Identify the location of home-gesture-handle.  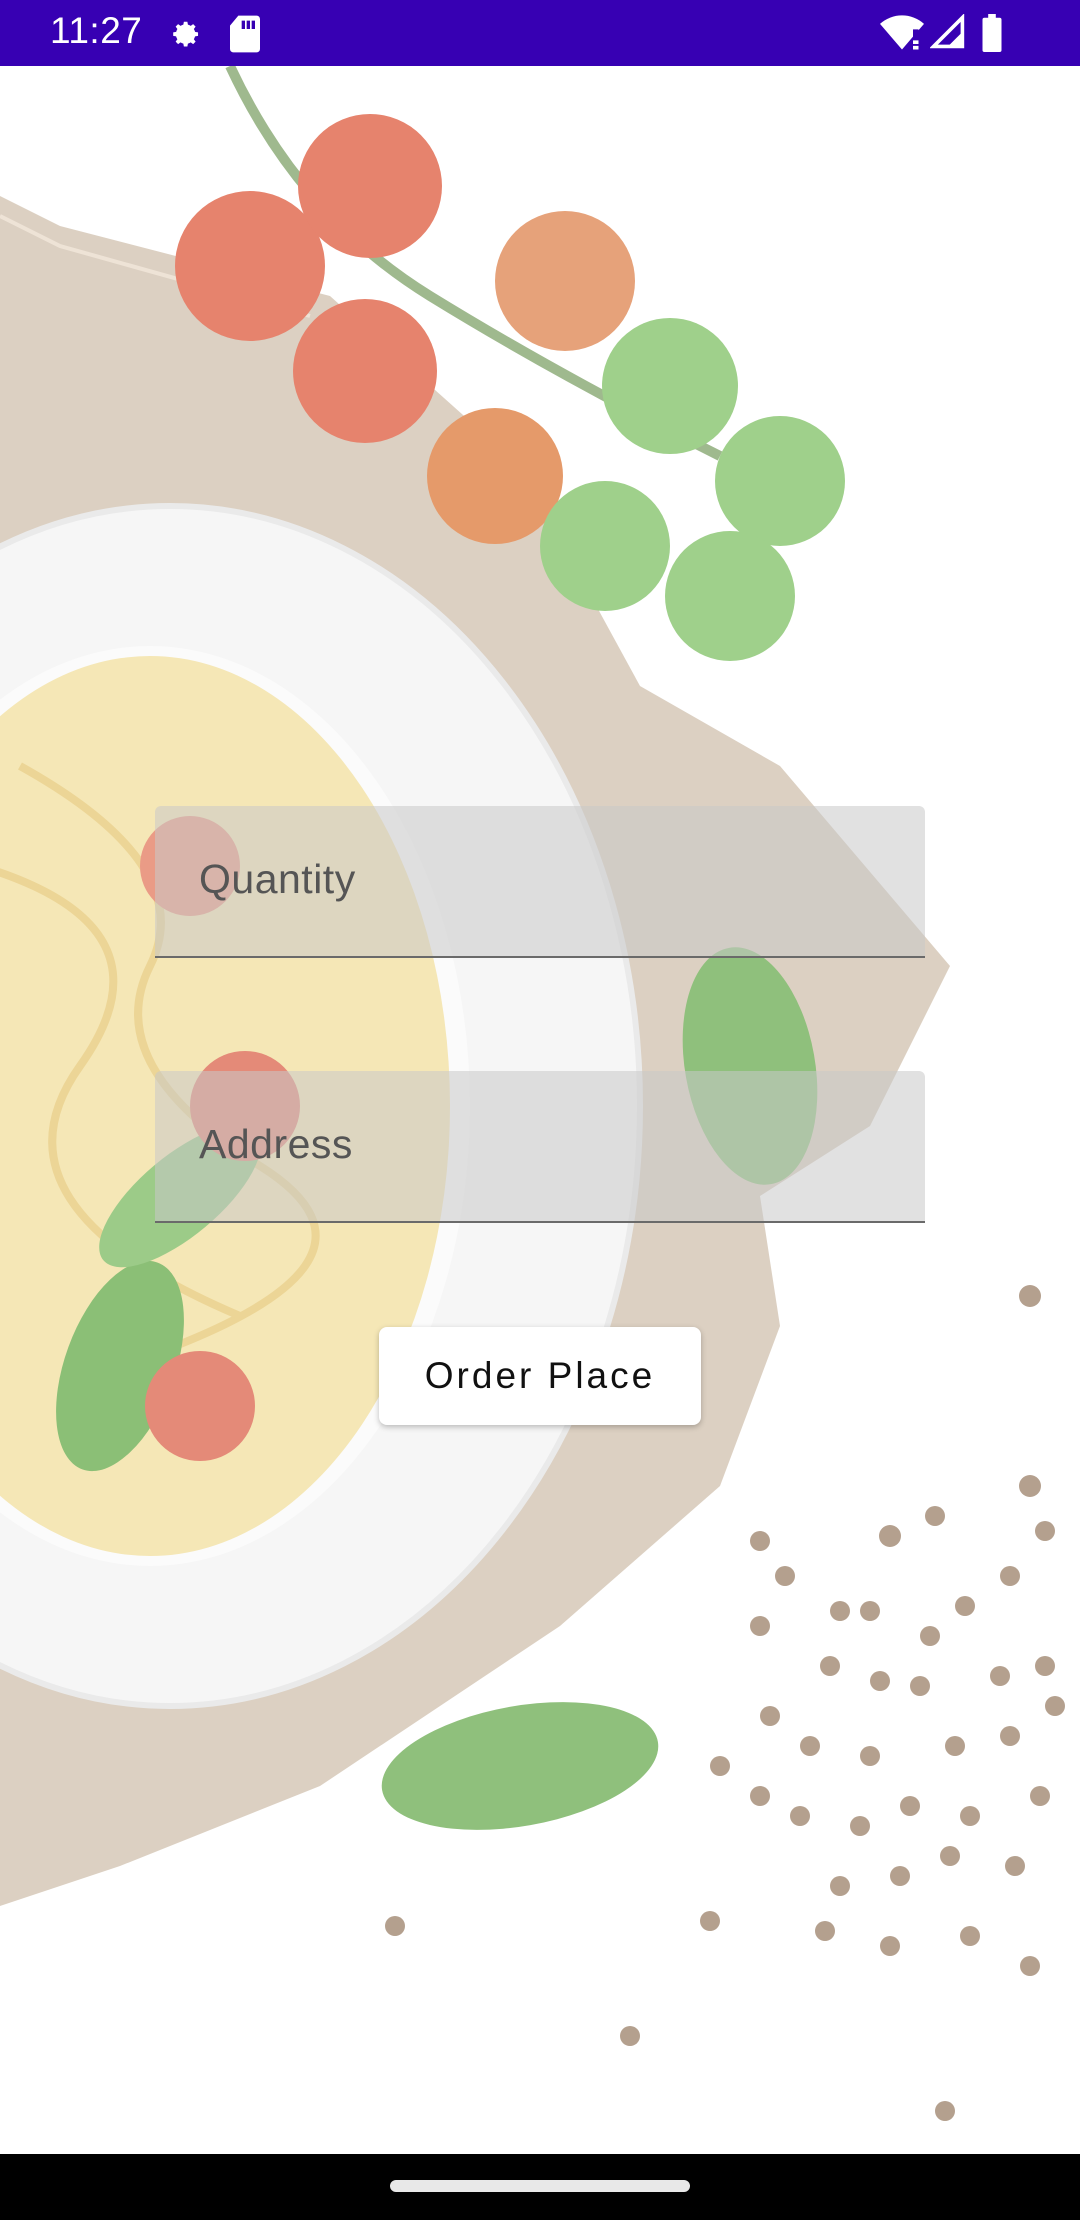
(540, 2186).